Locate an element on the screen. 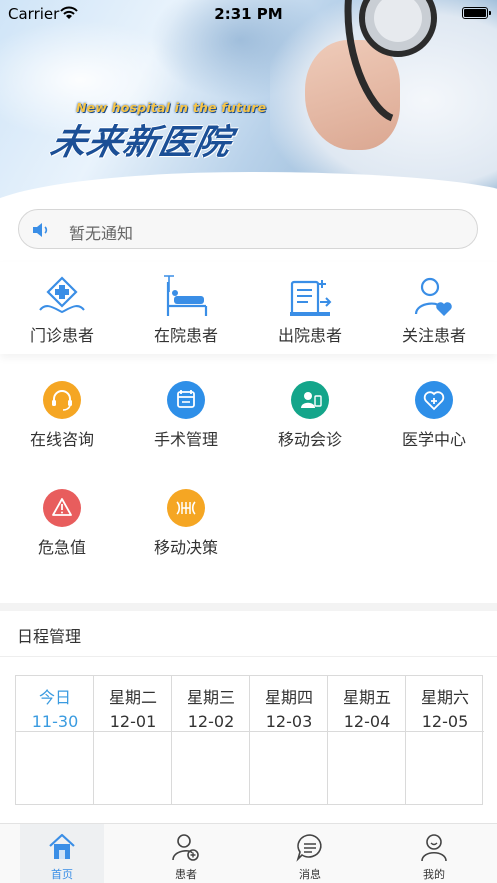  grid-label: 门诊患者 is located at coordinates (61, 335).